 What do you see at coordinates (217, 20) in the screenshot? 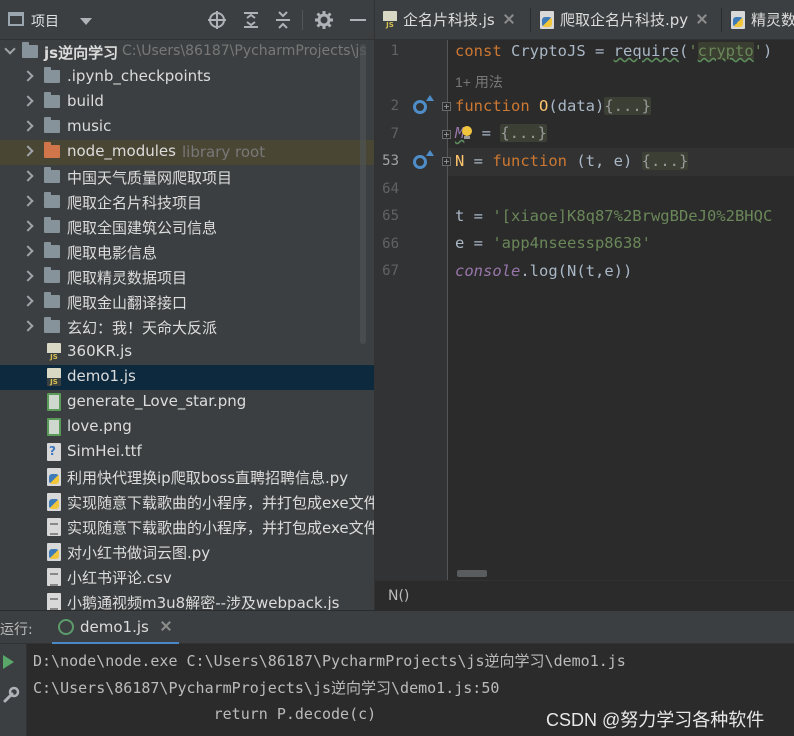
I see `locate-icon` at bounding box center [217, 20].